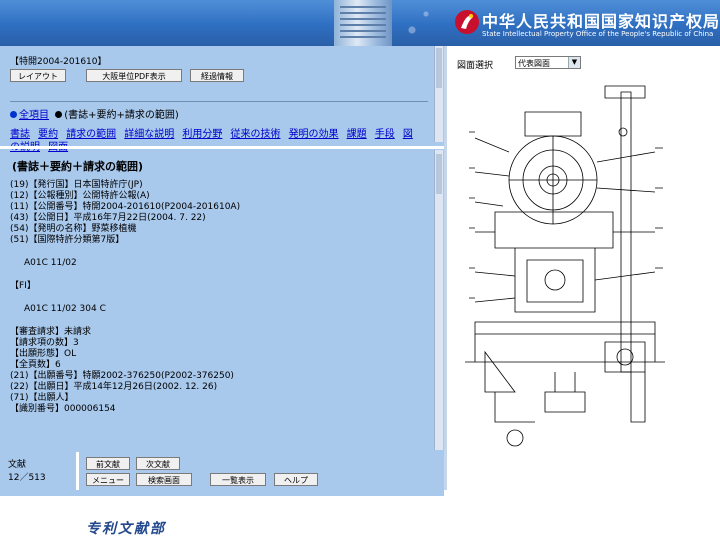 Image resolution: width=720 pixels, height=540 pixels. Describe the element at coordinates (475, 66) in the screenshot. I see `figure-select-label: 図面選択` at that location.